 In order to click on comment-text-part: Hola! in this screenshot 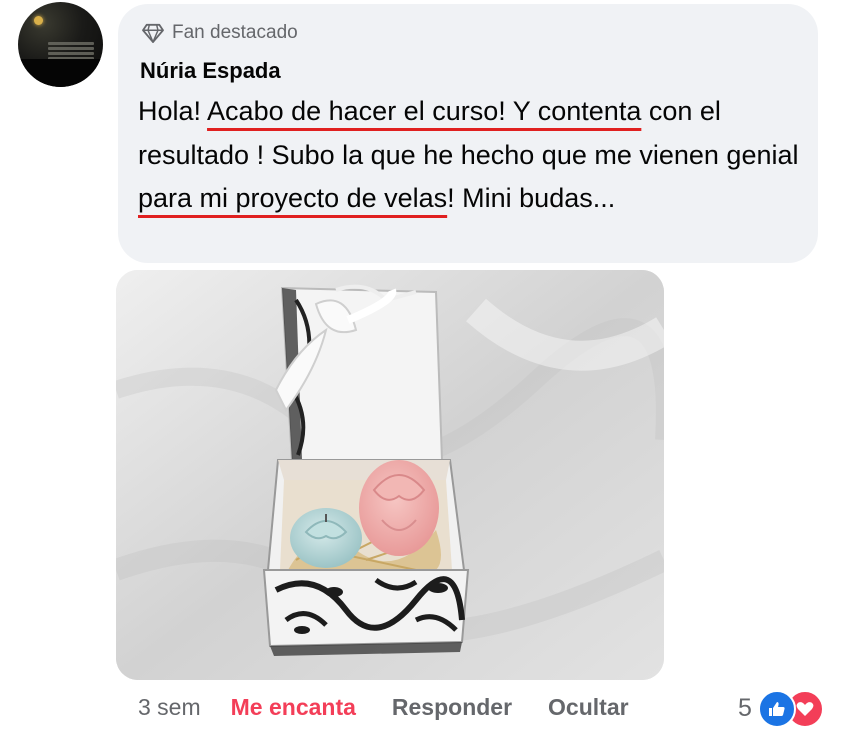, I will do `click(173, 111)`.